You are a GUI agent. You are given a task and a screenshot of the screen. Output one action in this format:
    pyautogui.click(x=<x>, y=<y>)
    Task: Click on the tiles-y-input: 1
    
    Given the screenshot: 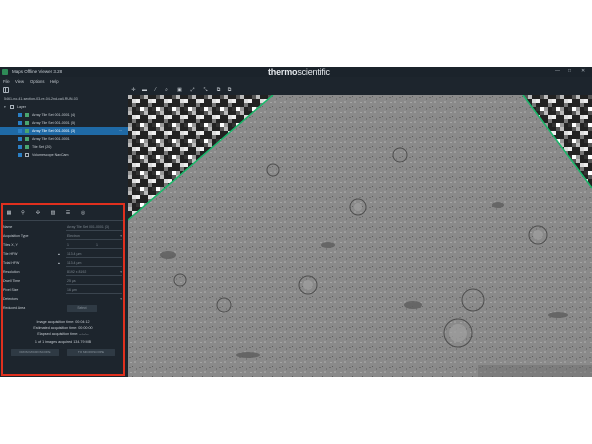 What is the action you would take?
    pyautogui.click(x=97, y=245)
    